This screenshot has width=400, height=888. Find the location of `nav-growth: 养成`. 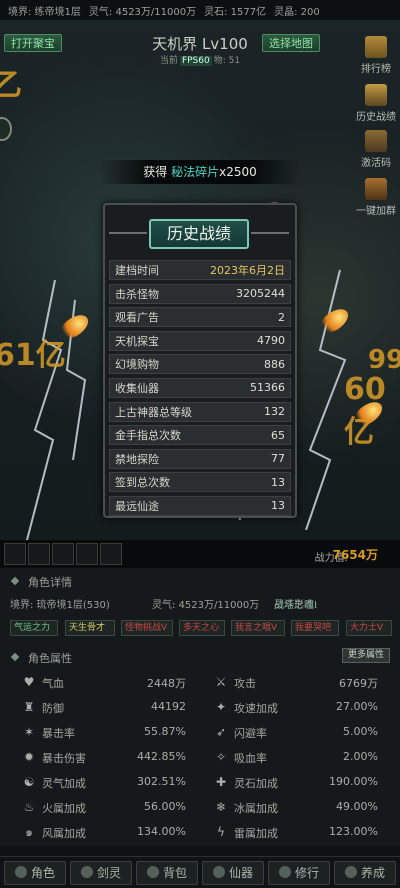

nav-growth: 养成 is located at coordinates (365, 873).